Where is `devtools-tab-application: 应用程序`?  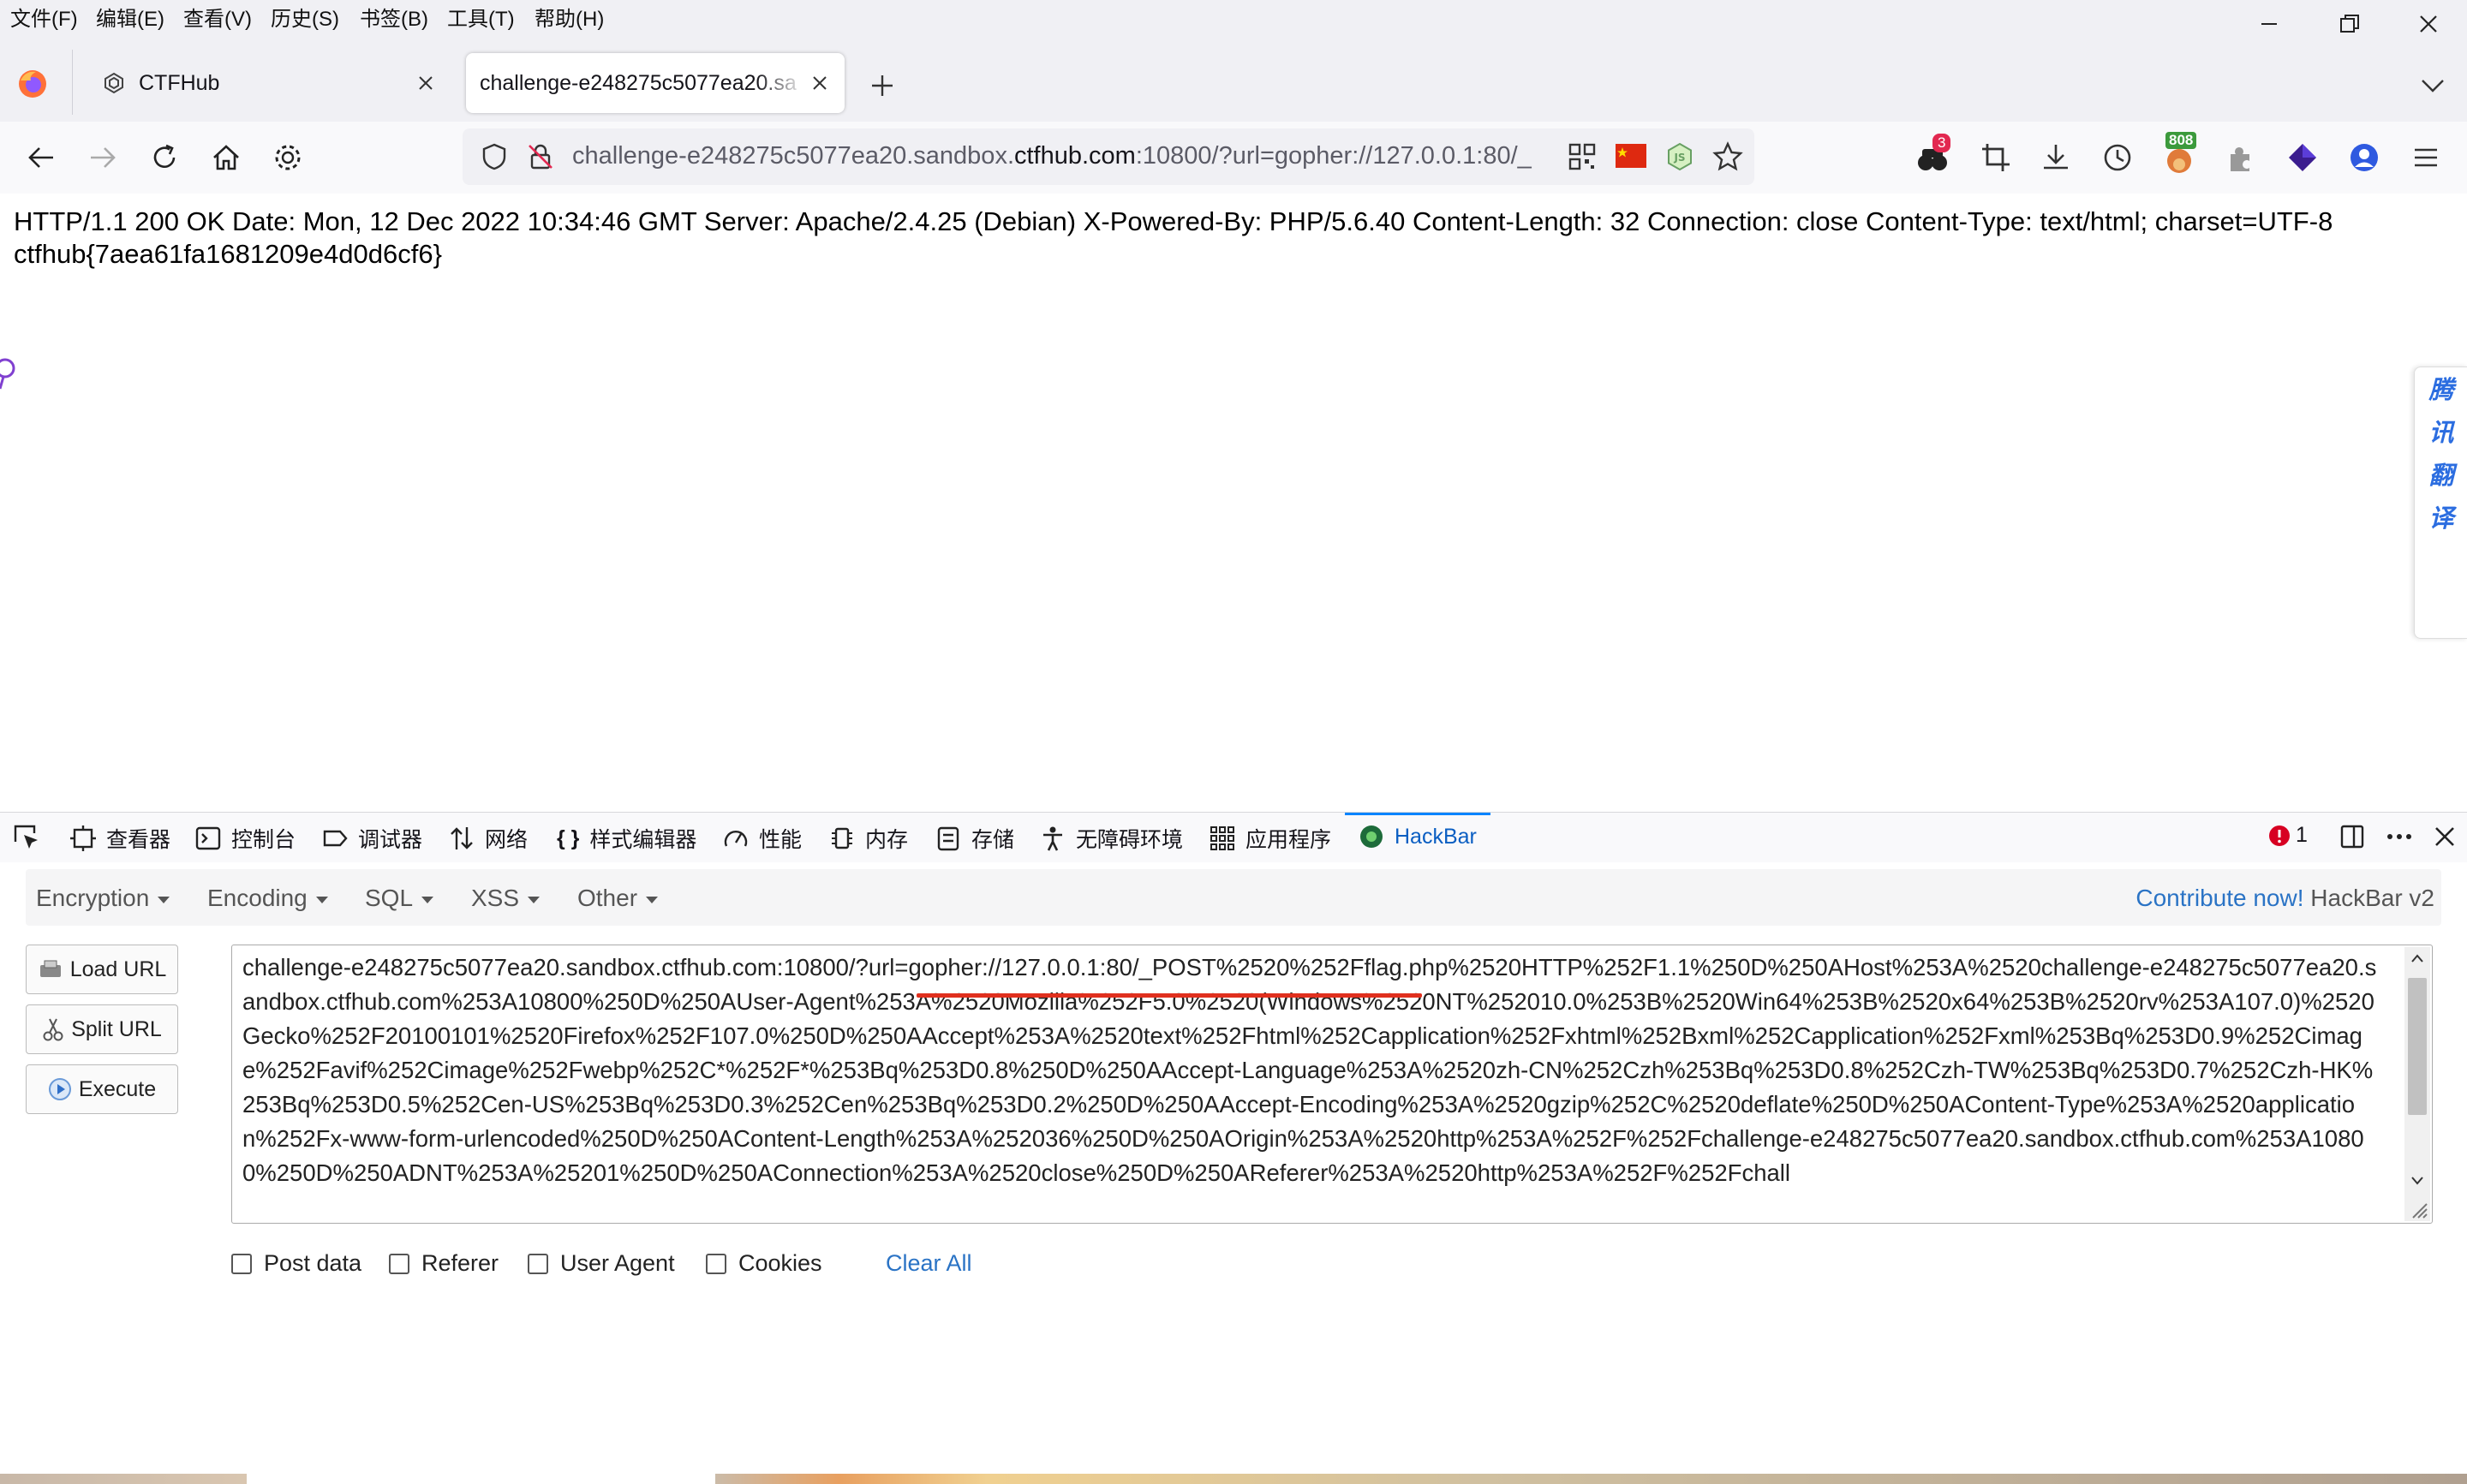 devtools-tab-application: 应用程序 is located at coordinates (1270, 839).